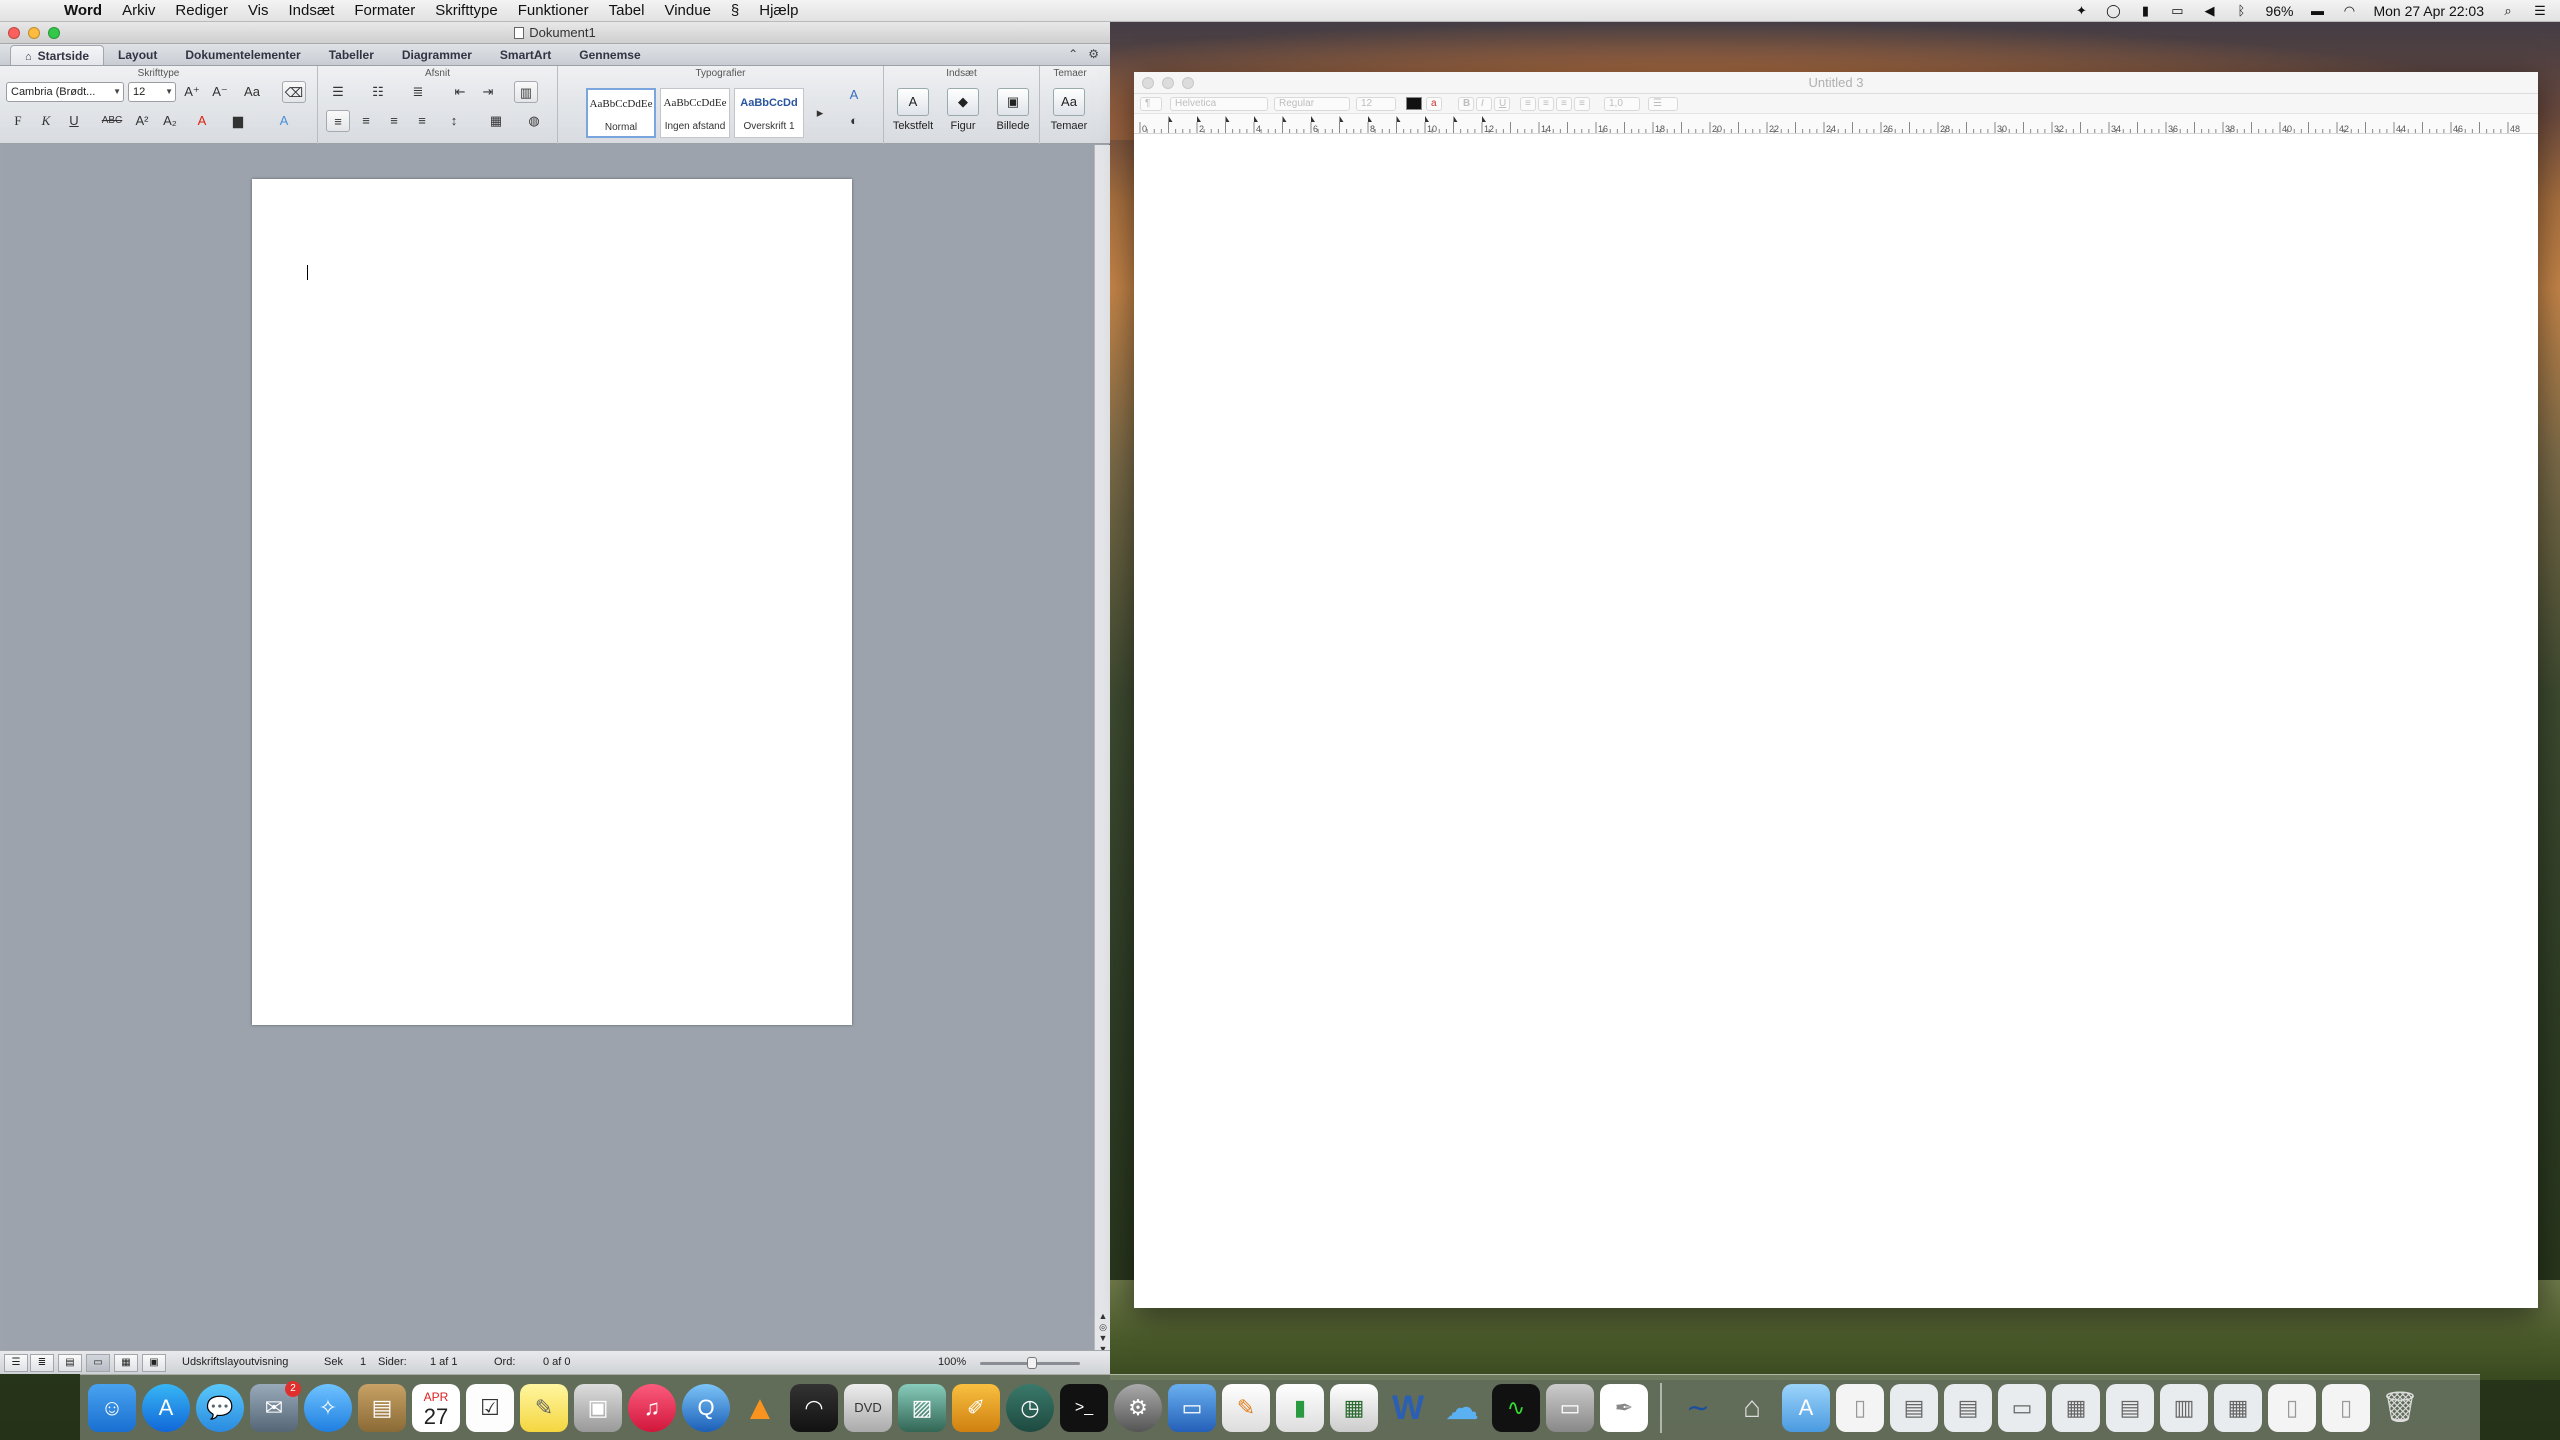 The width and height of the screenshot is (2560, 1440). I want to click on home-folder-icon: ⌂, so click(1752, 1408).